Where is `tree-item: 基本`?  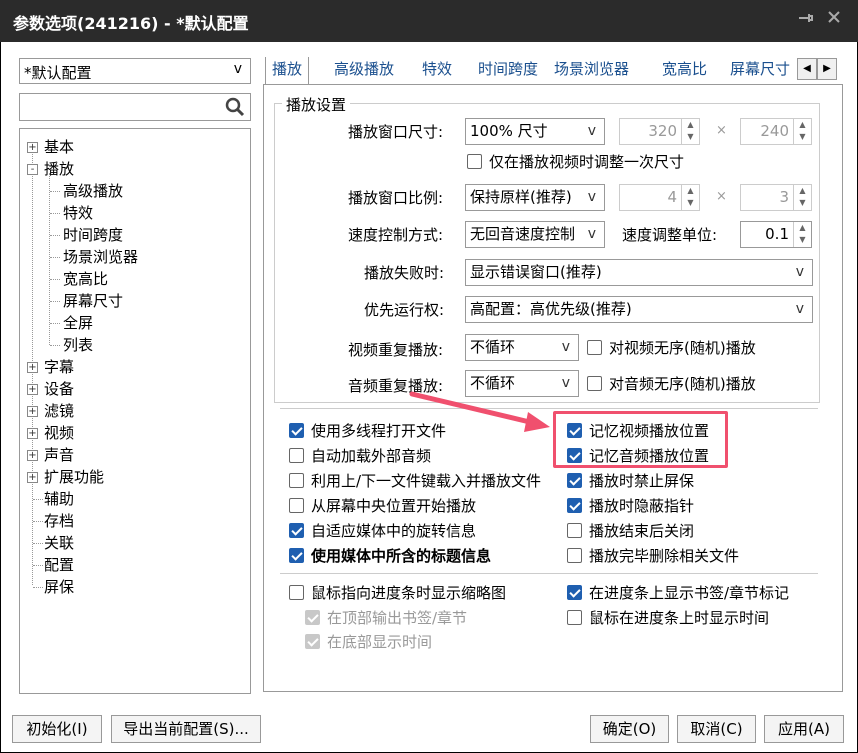
tree-item: 基本 is located at coordinates (59, 147).